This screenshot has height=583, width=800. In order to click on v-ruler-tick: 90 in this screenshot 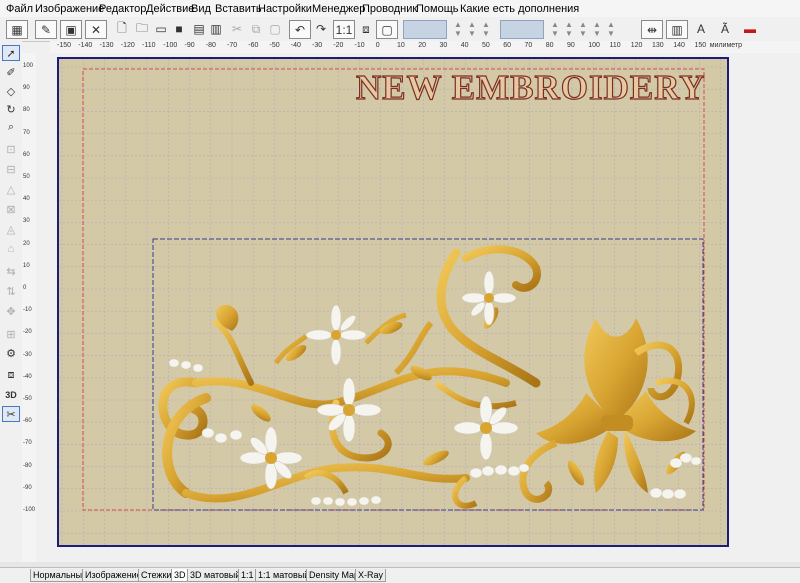, I will do `click(26, 88)`.